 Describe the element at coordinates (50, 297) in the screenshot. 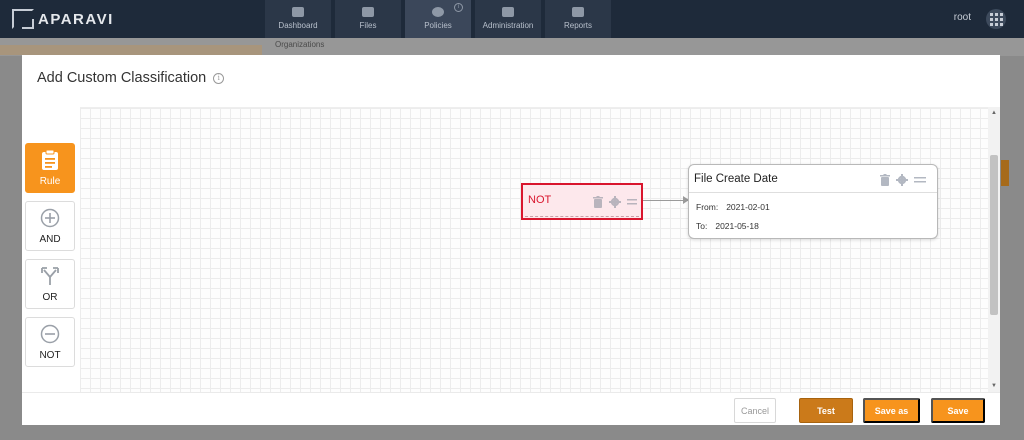

I see `palette-label: OR` at that location.